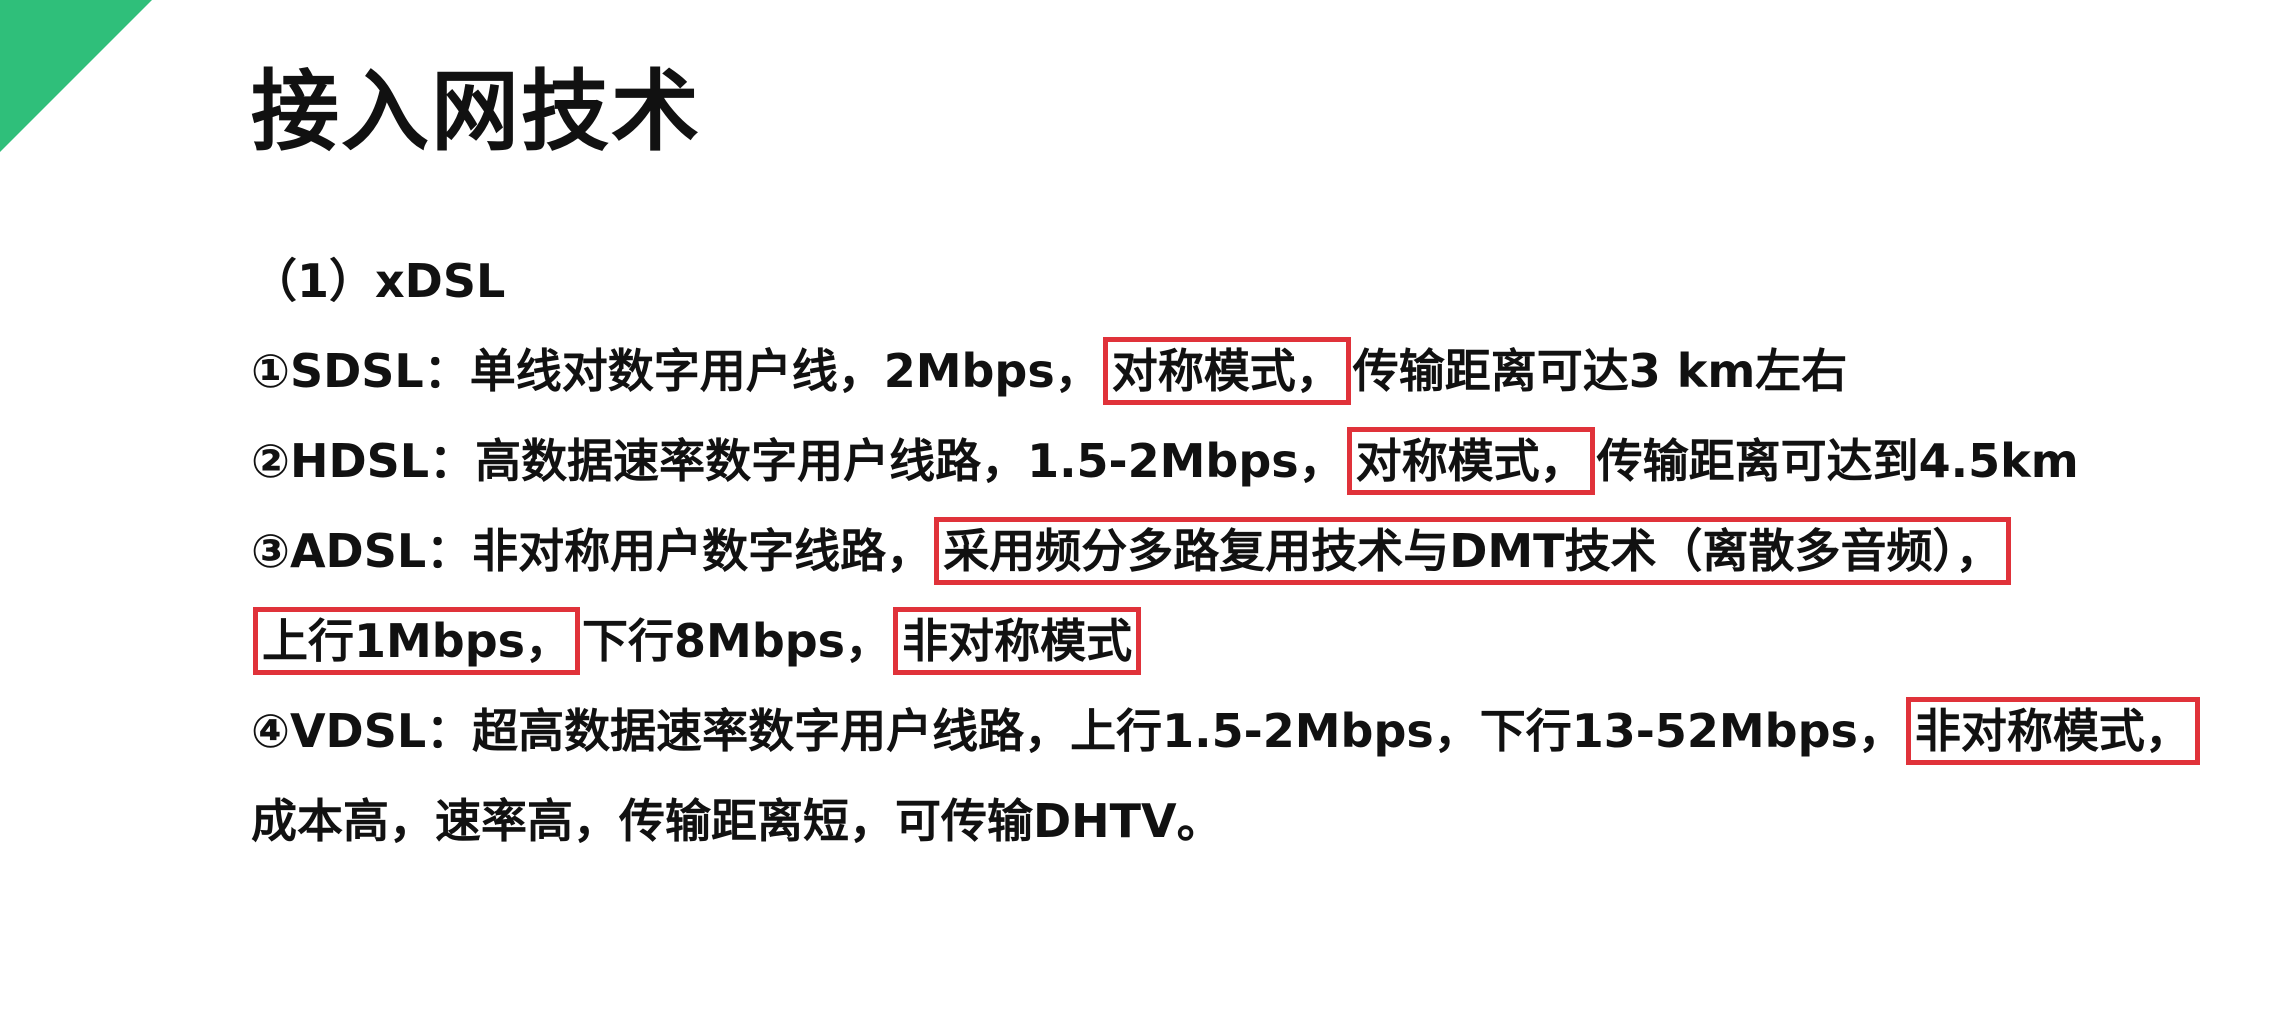 This screenshot has height=1023, width=2271. I want to click on line-sdsl: ①SDSL：单线对数字用户线，2Mbps， 对称模式， 传输距离可达3 km左右, so click(1246, 371).